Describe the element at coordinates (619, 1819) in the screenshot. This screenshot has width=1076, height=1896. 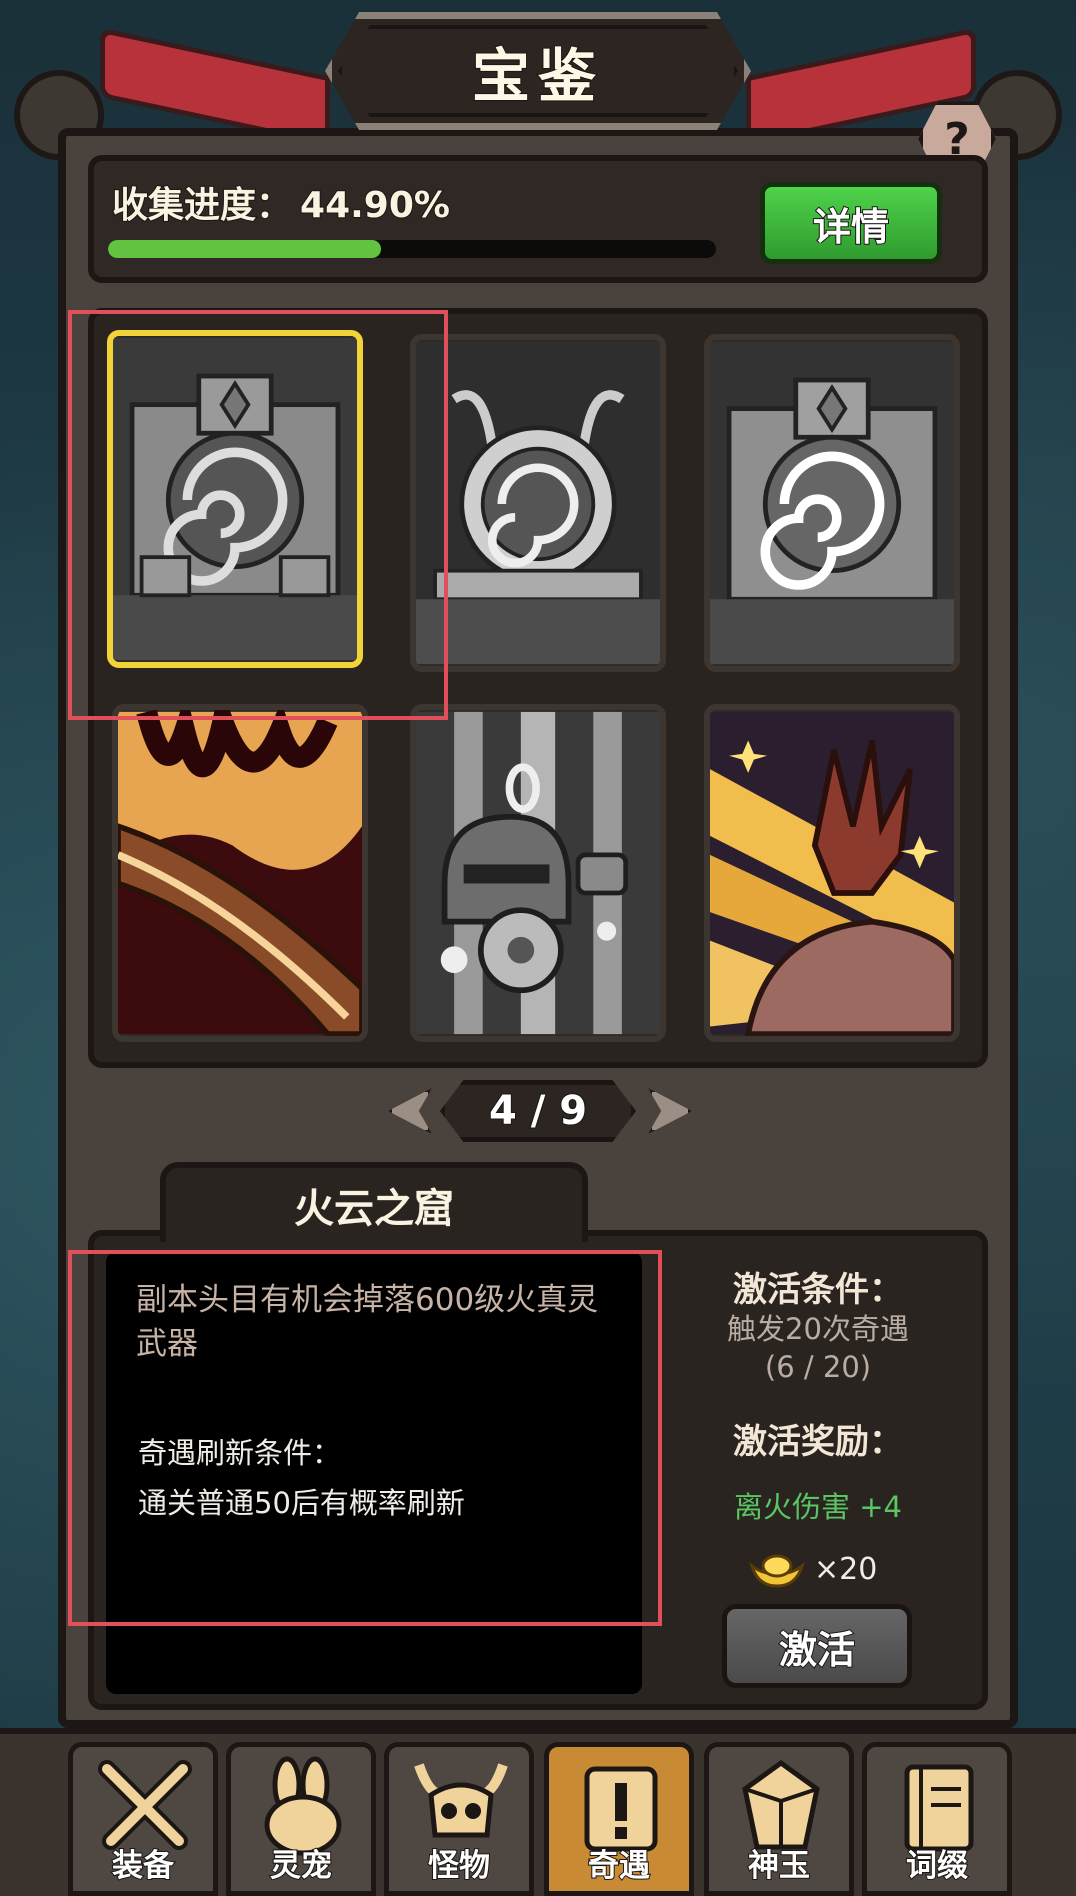
I see `nav-tab-encounters: 奇遇` at that location.